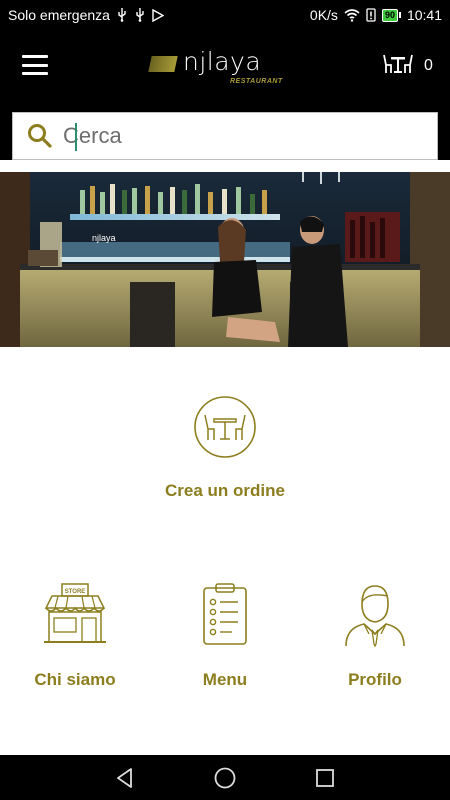  I want to click on text-cursor, so click(76, 137).